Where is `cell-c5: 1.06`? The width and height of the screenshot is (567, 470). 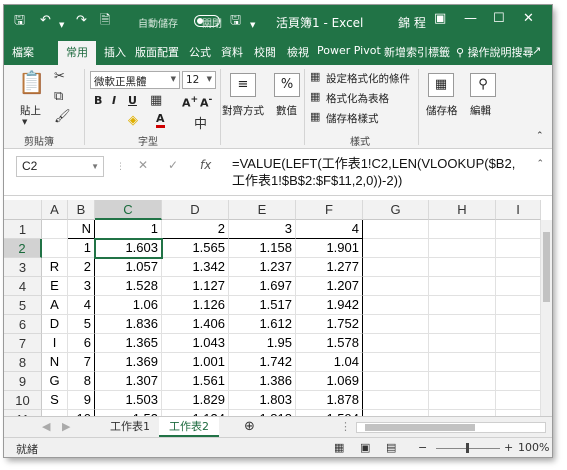
cell-c5: 1.06 is located at coordinates (128, 305).